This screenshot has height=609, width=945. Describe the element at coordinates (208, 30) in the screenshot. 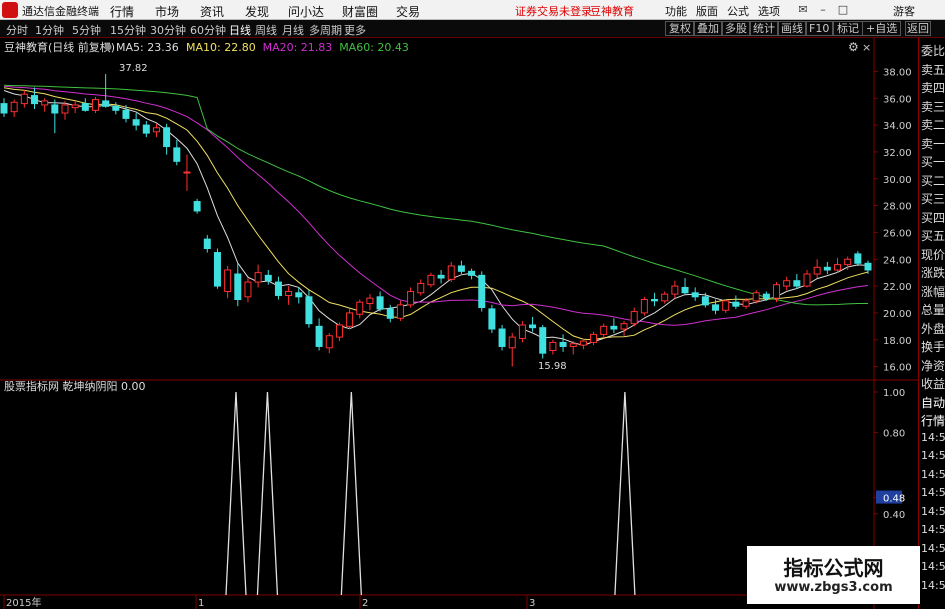

I see `period-60min: 60分钟` at that location.